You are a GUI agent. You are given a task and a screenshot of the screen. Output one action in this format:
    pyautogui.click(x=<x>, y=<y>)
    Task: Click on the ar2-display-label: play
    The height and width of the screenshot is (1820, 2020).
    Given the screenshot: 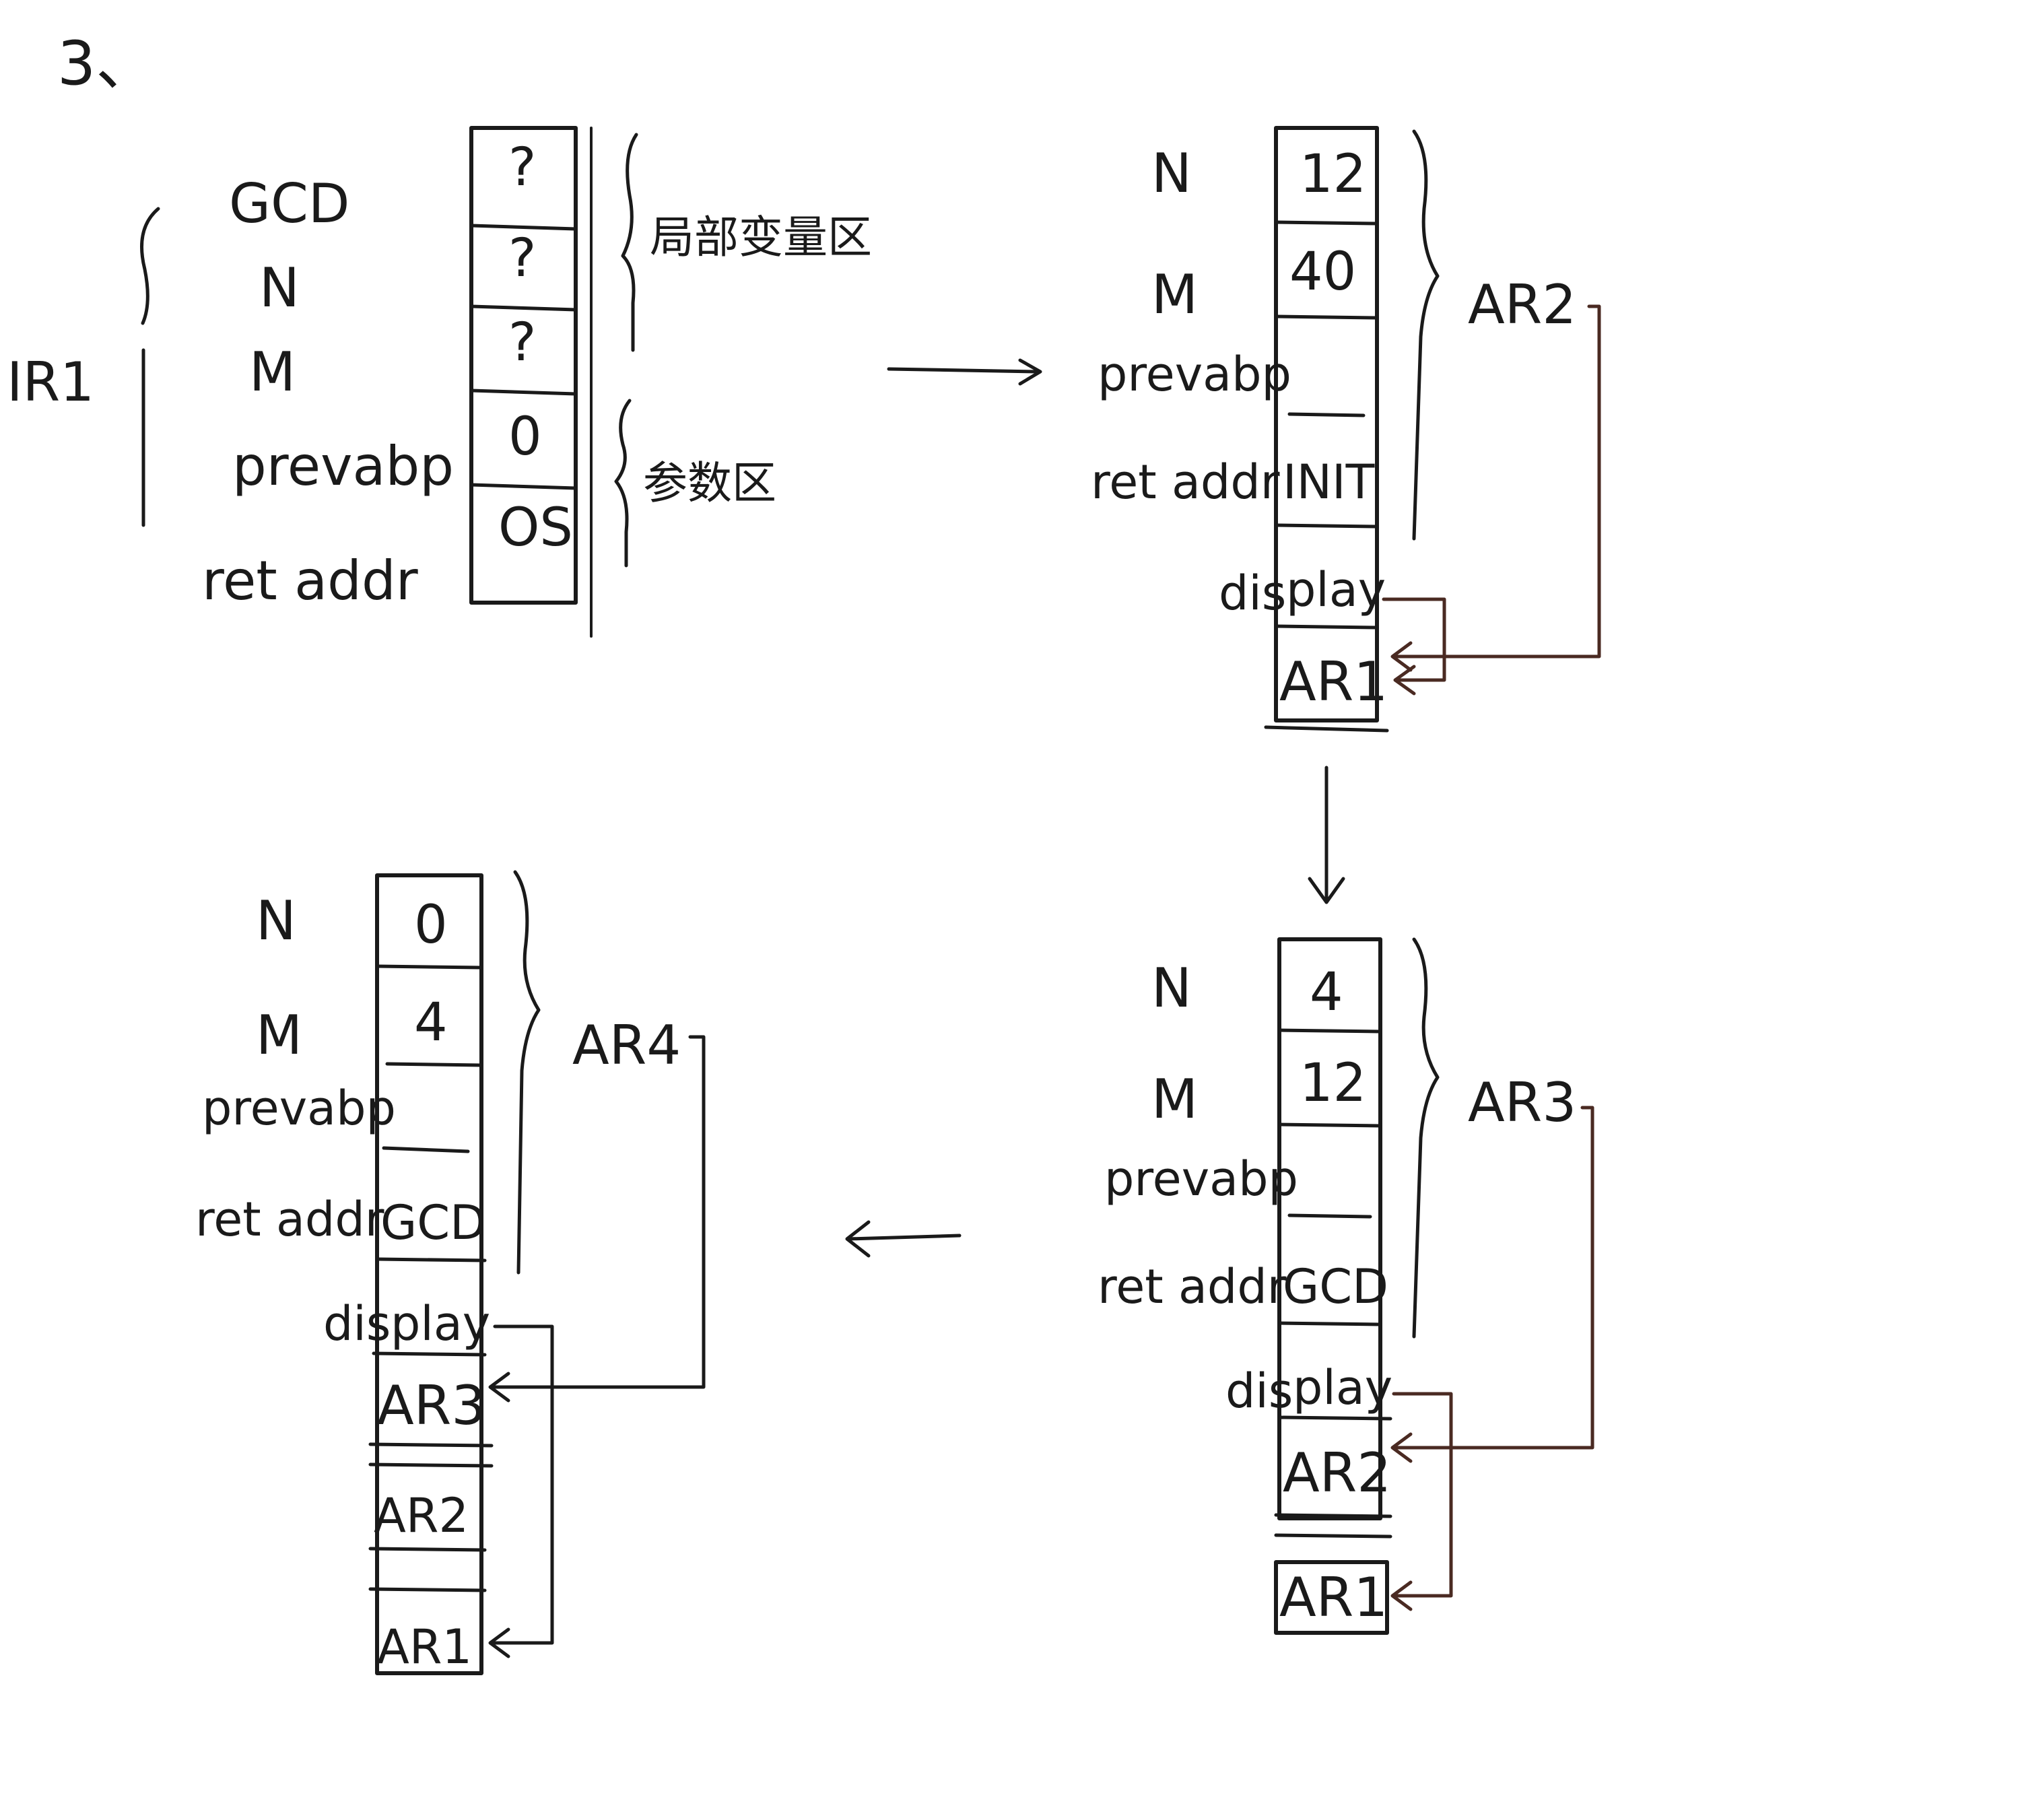 What is the action you would take?
    pyautogui.click(x=1336, y=590)
    